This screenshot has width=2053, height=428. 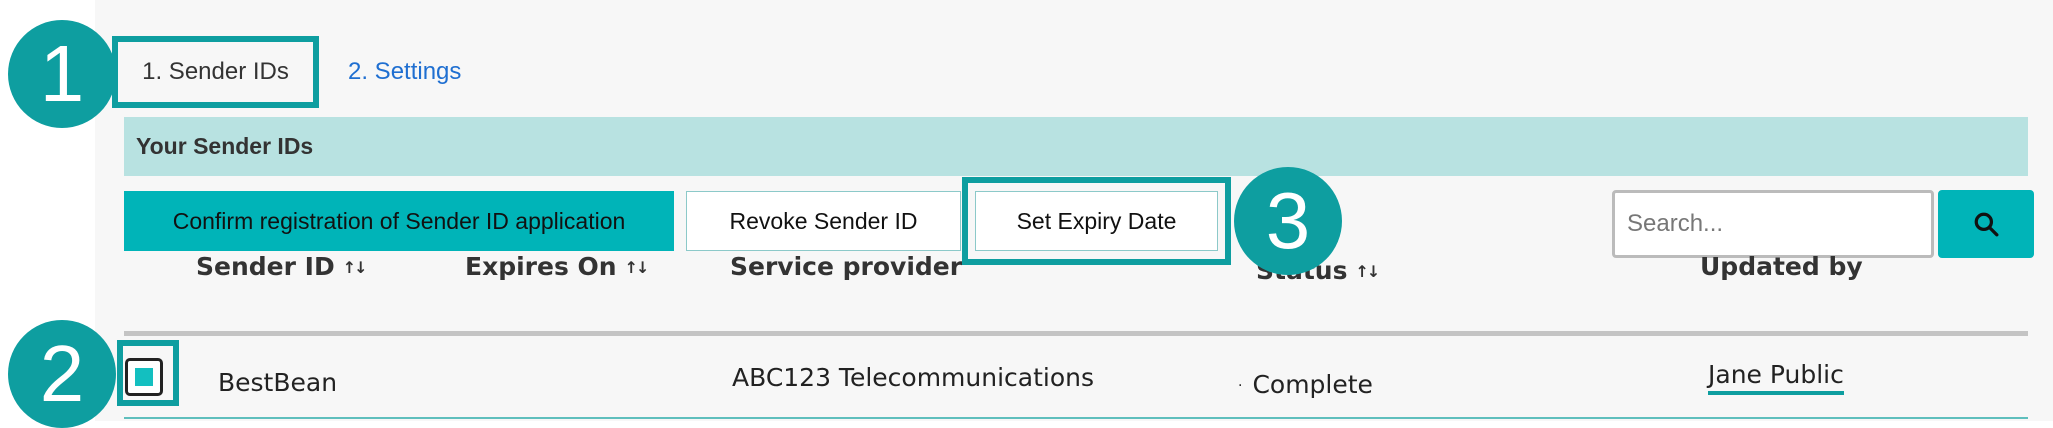 I want to click on column-header-service-provider: Service provider, so click(x=846, y=266).